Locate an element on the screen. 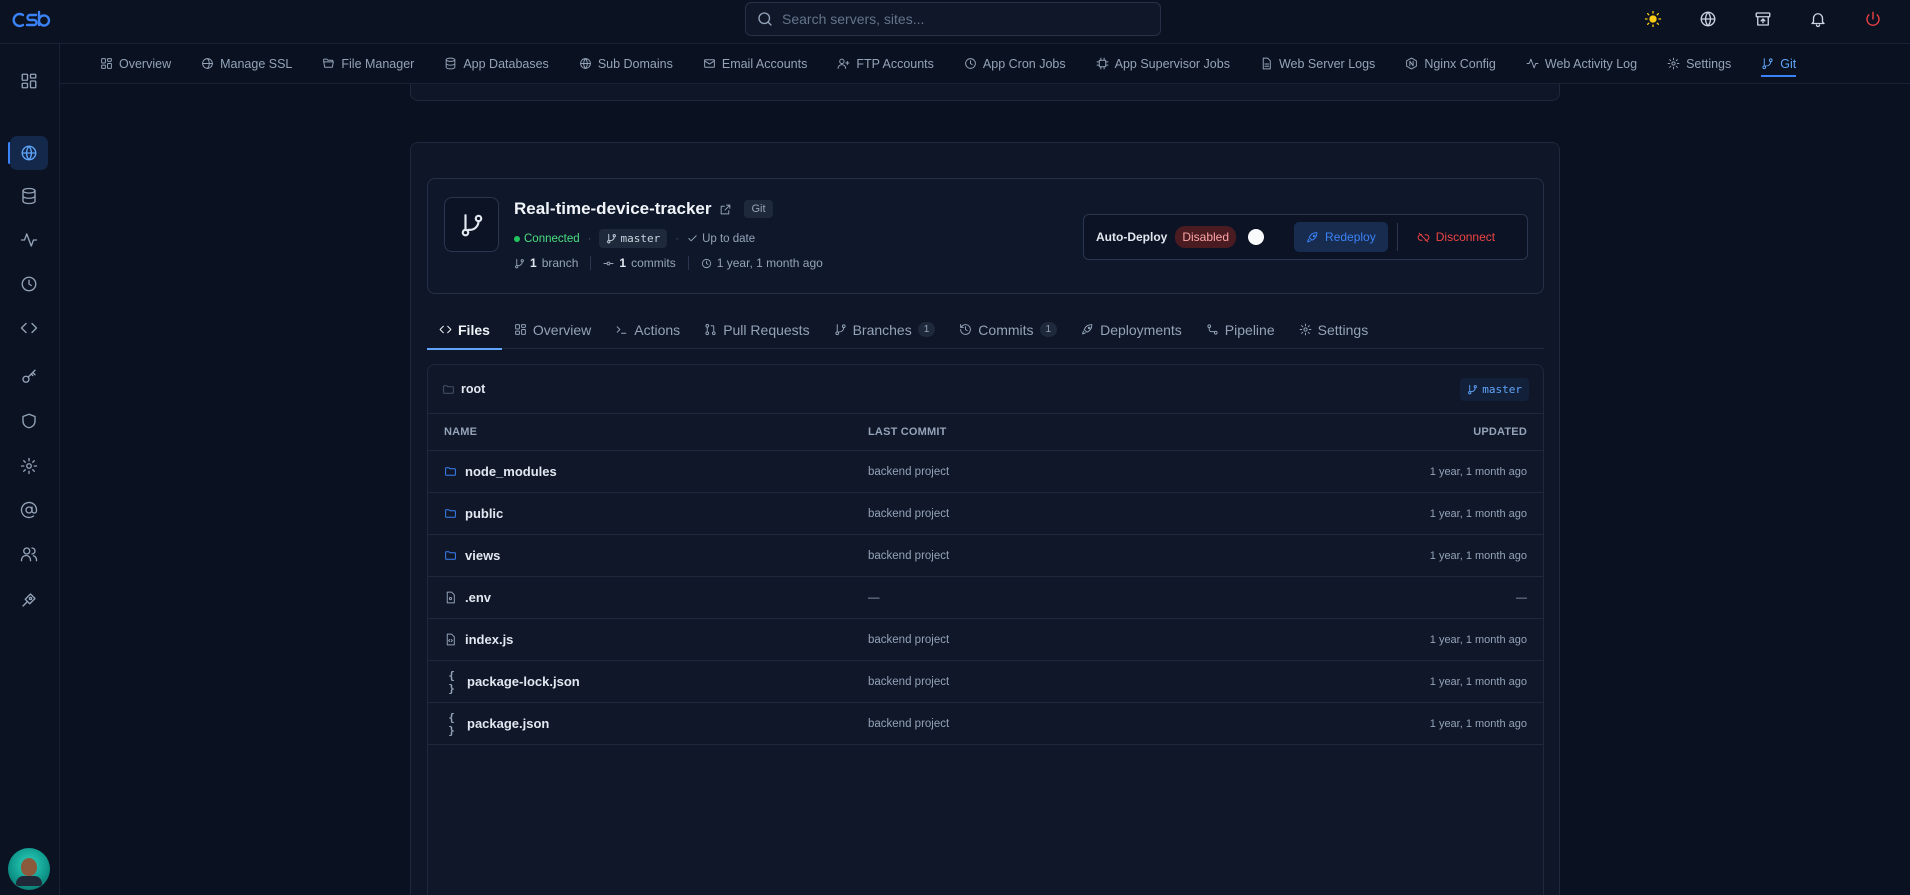 The width and height of the screenshot is (1910, 895). tab-commits: Commits 1 is located at coordinates (1008, 330).